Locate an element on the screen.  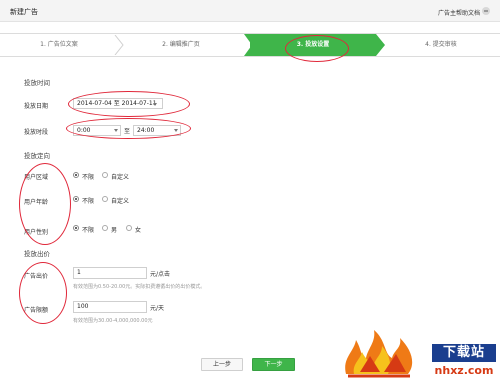
budget-hint: 有效范围为30.00-4,000,000.00元 is located at coordinates (113, 321).